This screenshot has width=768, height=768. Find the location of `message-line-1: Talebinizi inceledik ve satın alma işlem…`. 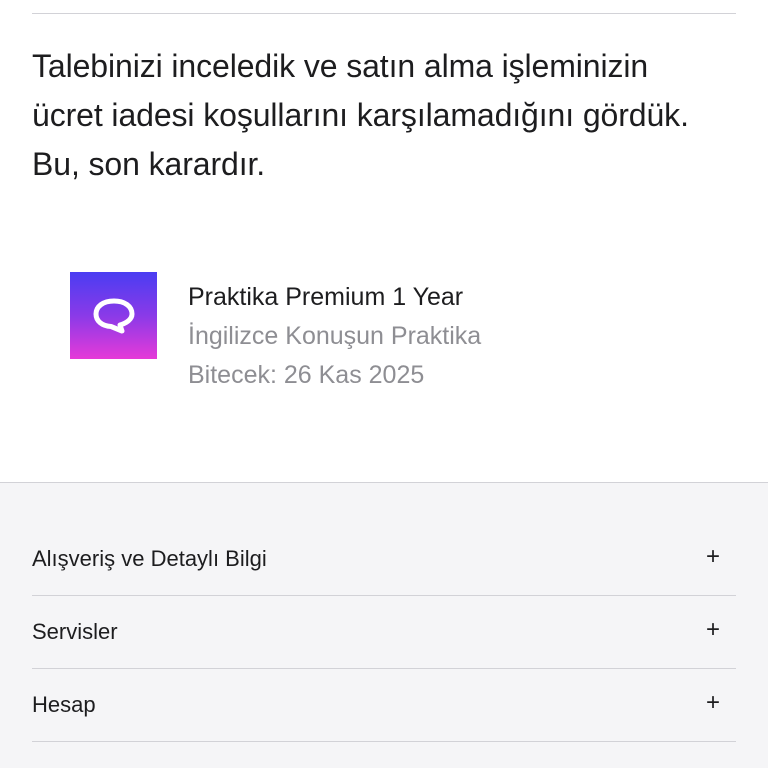

message-line-1: Talebinizi inceledik ve satın alma işlem… is located at coordinates (340, 66).